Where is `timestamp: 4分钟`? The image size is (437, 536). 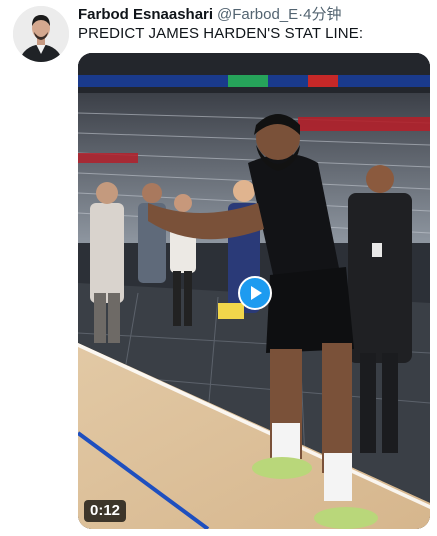 timestamp: 4分钟 is located at coordinates (322, 14).